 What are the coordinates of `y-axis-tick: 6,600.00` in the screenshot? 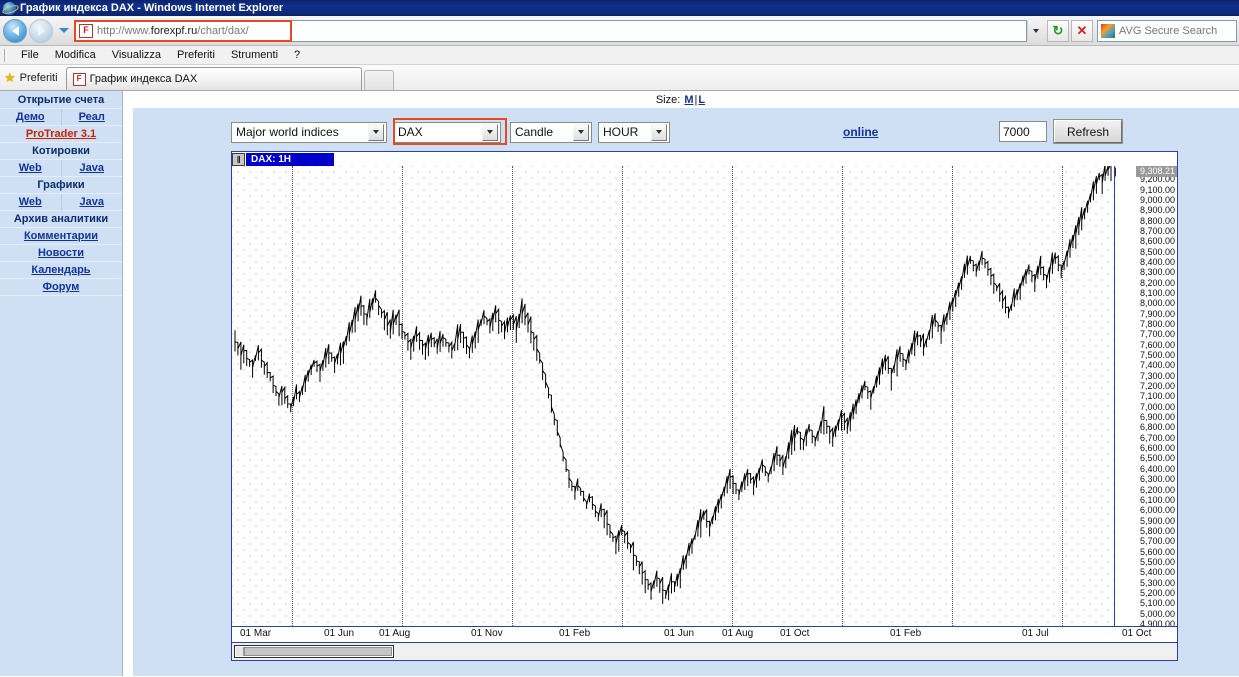 It's located at (1157, 448).